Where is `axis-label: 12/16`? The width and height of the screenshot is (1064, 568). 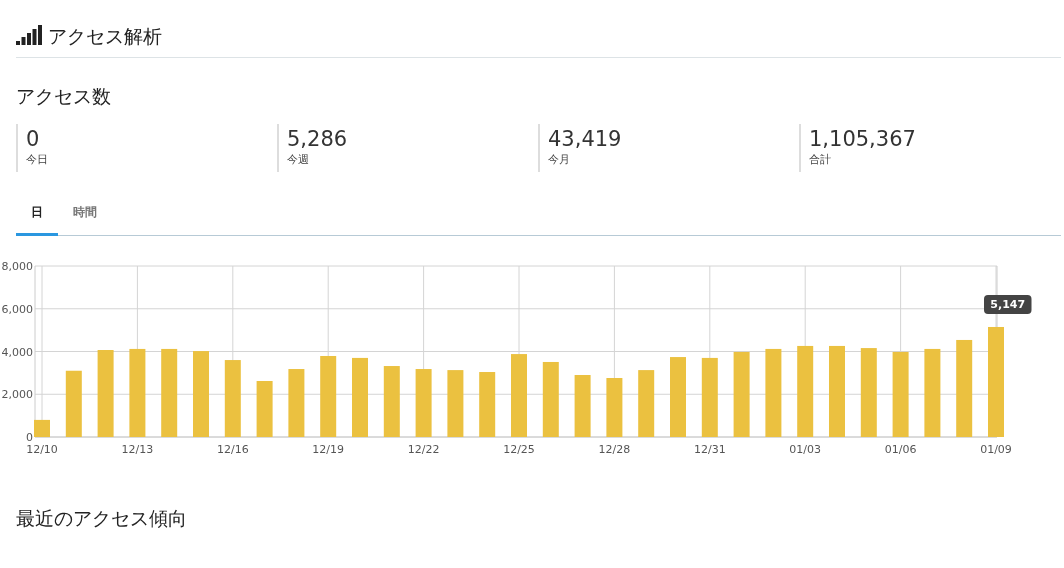 axis-label: 12/16 is located at coordinates (232, 449).